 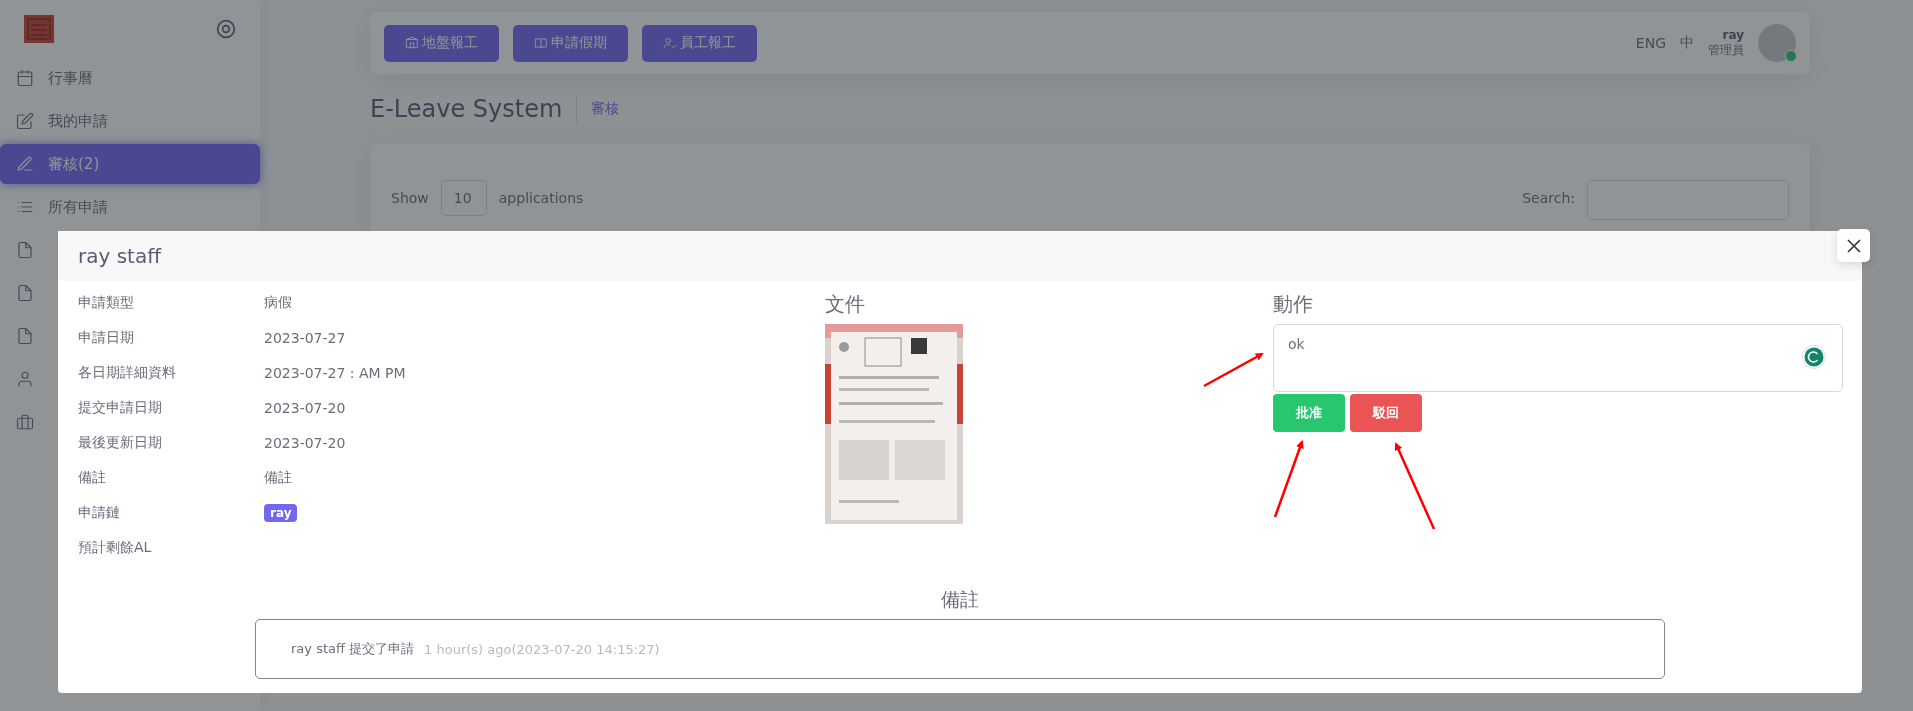 What do you see at coordinates (1293, 304) in the screenshot?
I see `action-heading: 動作` at bounding box center [1293, 304].